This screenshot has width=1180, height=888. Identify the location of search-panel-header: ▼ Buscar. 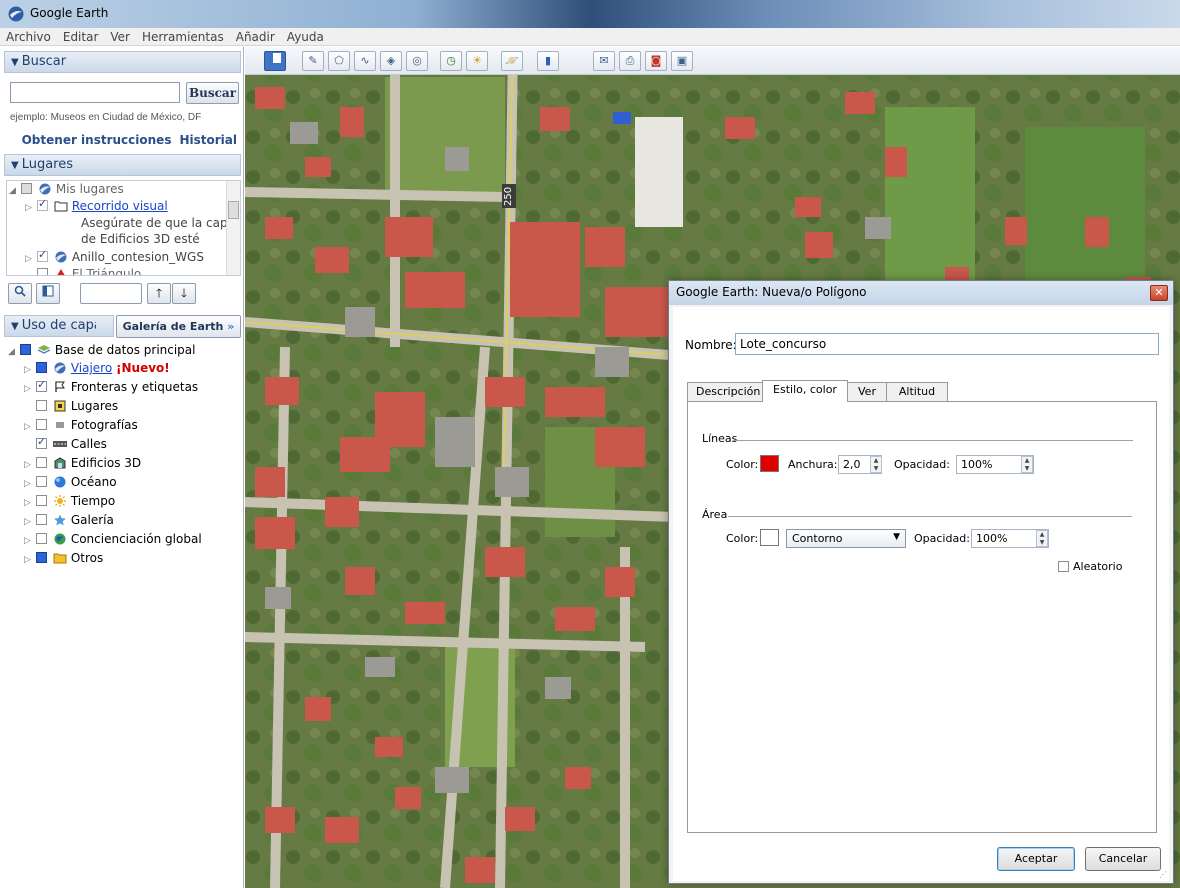
(122, 62).